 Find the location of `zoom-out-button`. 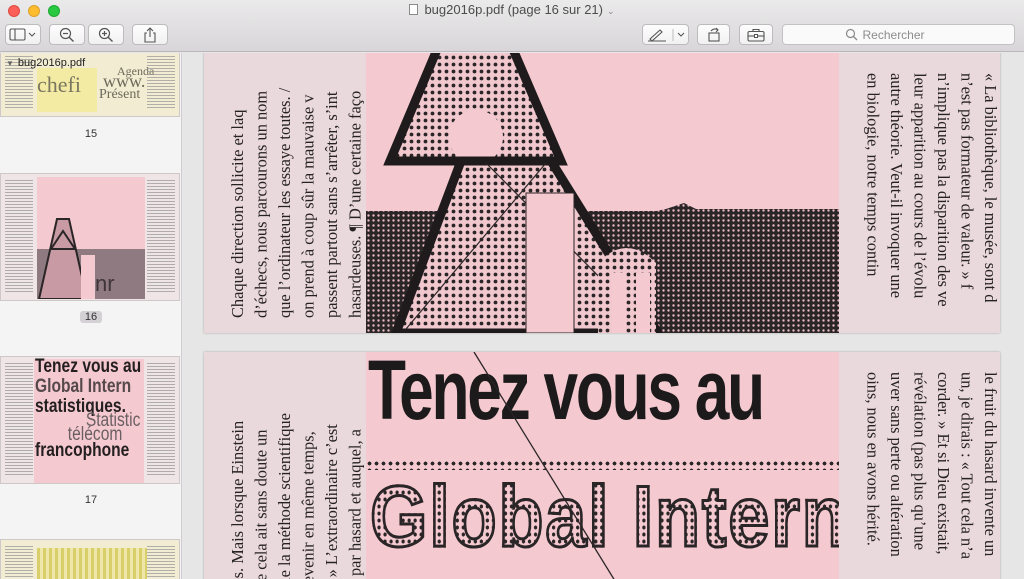

zoom-out-button is located at coordinates (67, 34).